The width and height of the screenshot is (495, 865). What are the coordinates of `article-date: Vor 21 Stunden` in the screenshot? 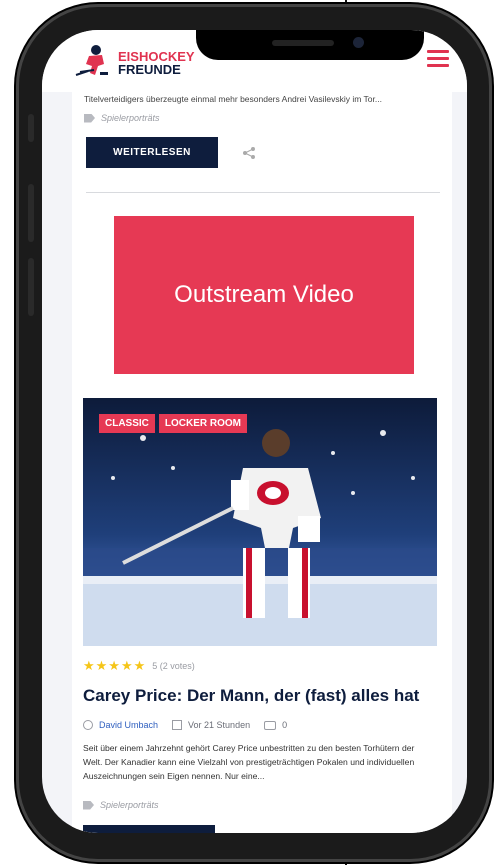 It's located at (219, 725).